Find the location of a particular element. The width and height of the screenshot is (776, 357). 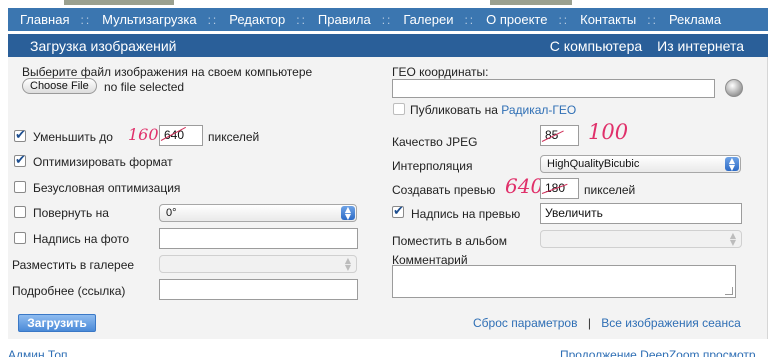

resize-grip-icon is located at coordinates (729, 291).